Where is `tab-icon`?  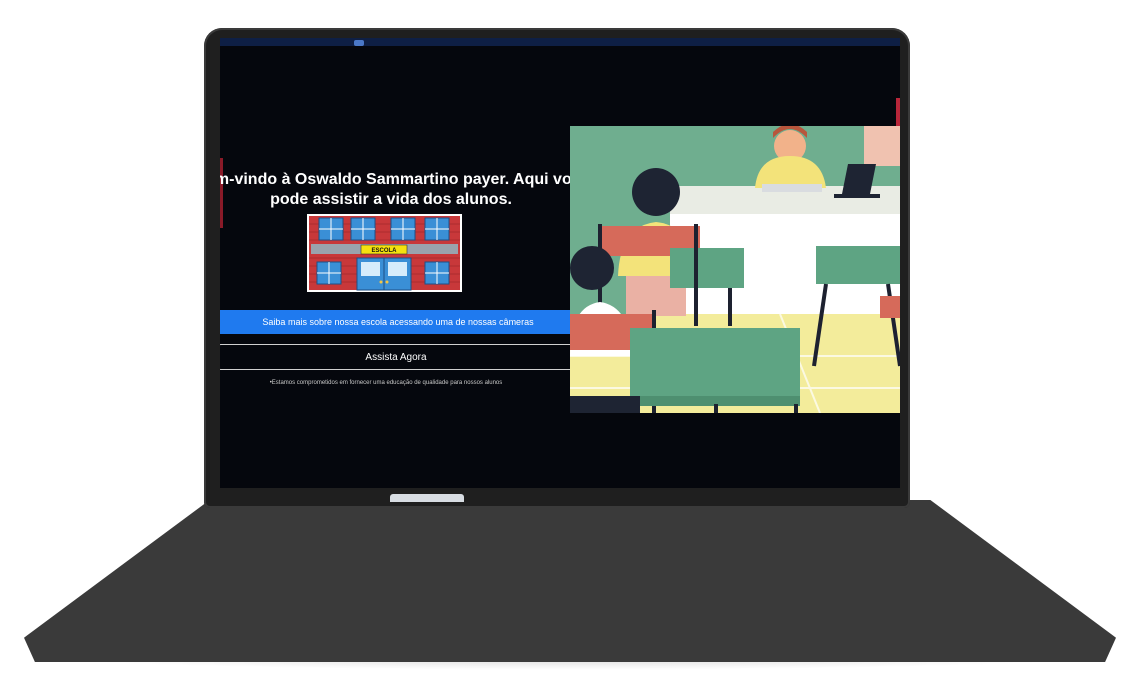 tab-icon is located at coordinates (359, 43).